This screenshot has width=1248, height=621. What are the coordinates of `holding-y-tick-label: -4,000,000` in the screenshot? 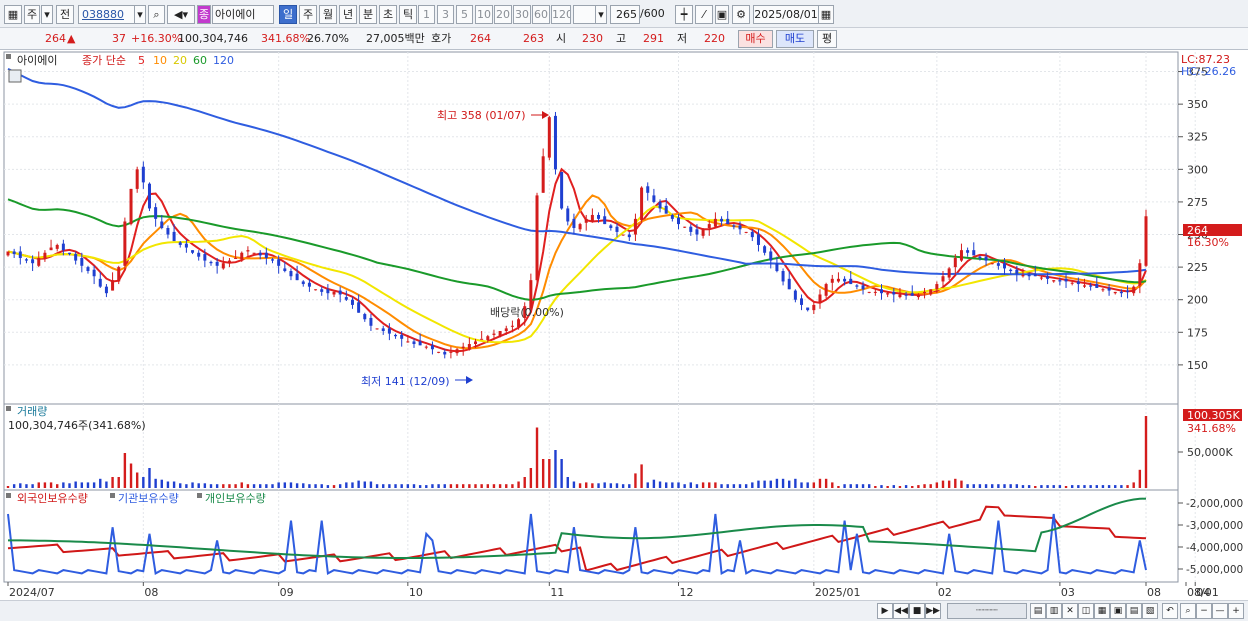 It's located at (1214, 548).